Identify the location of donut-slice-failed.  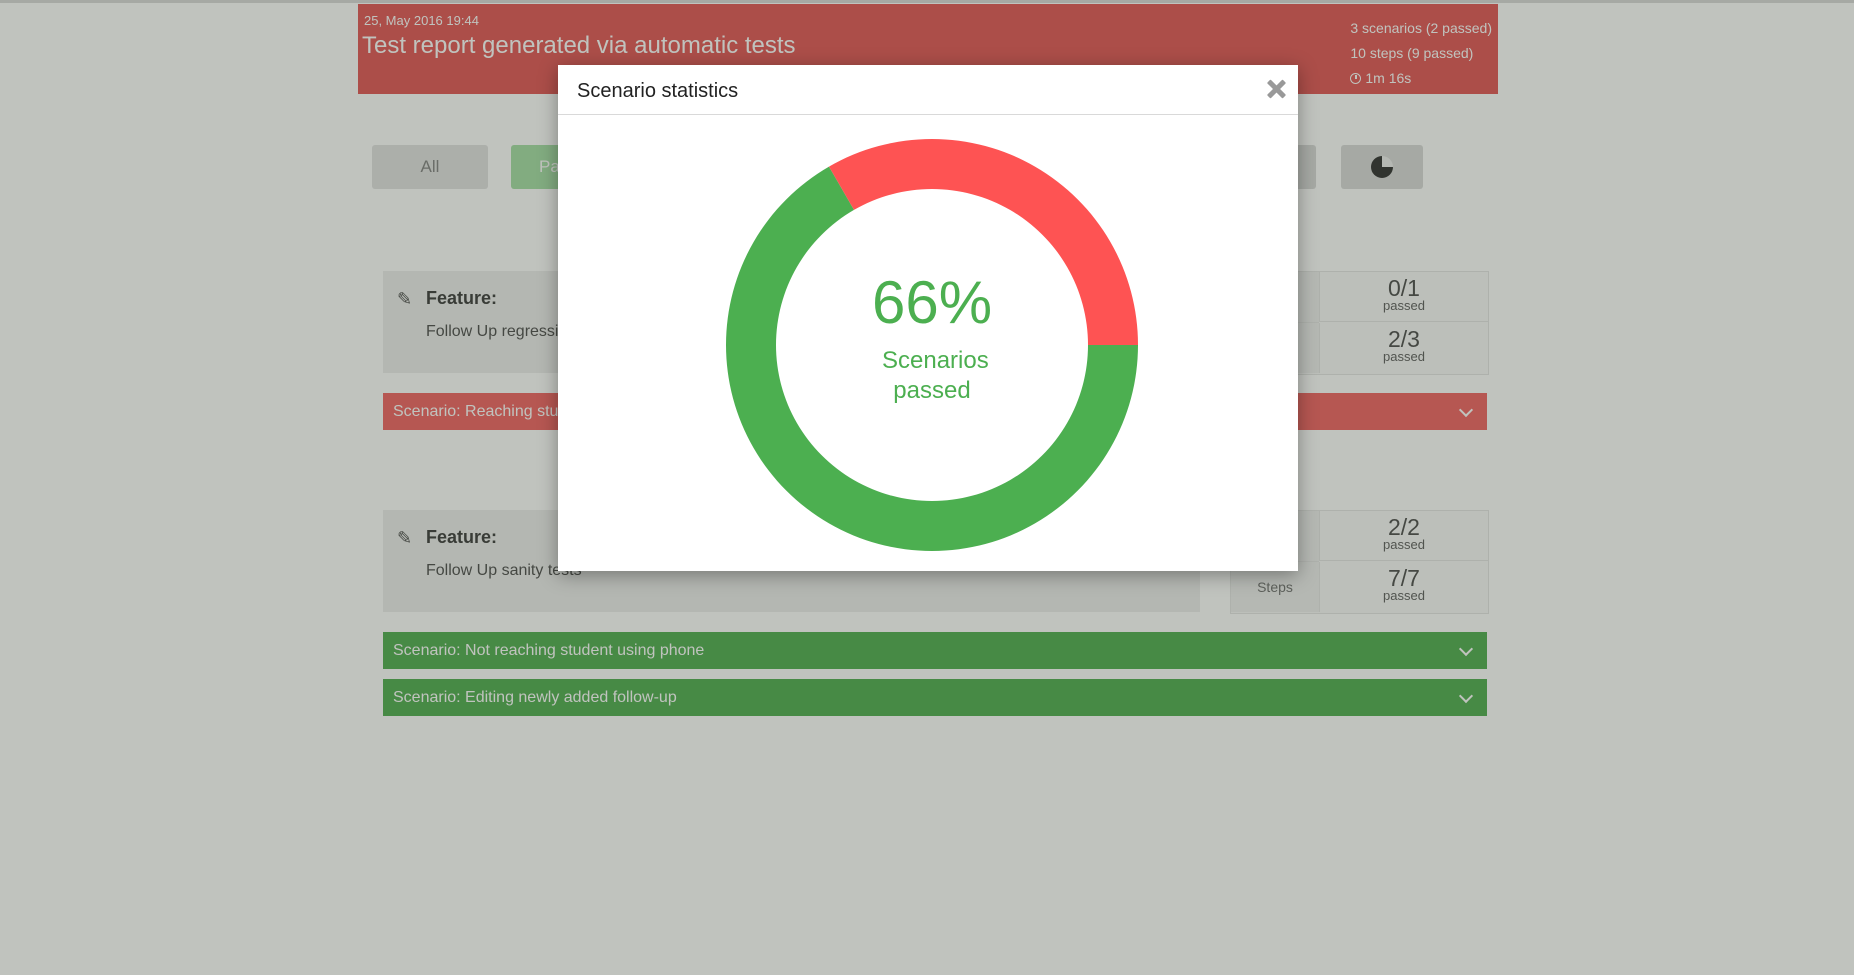
(983, 242).